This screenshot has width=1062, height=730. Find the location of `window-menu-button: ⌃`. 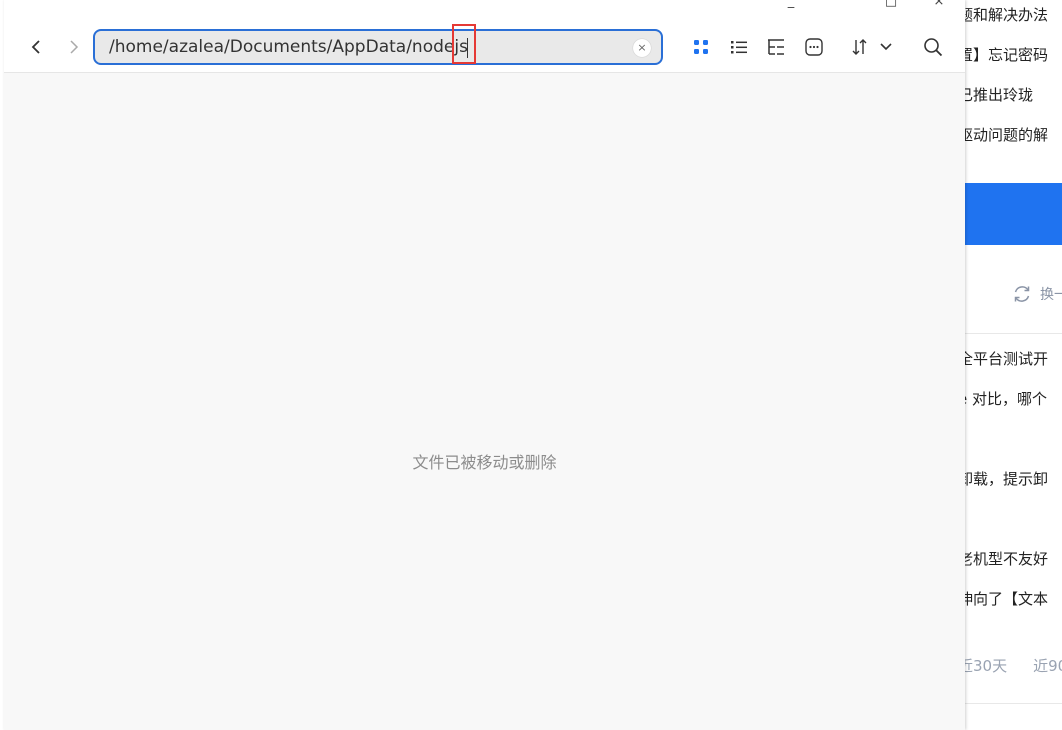

window-menu-button: ⌃ is located at coordinates (39, 4).